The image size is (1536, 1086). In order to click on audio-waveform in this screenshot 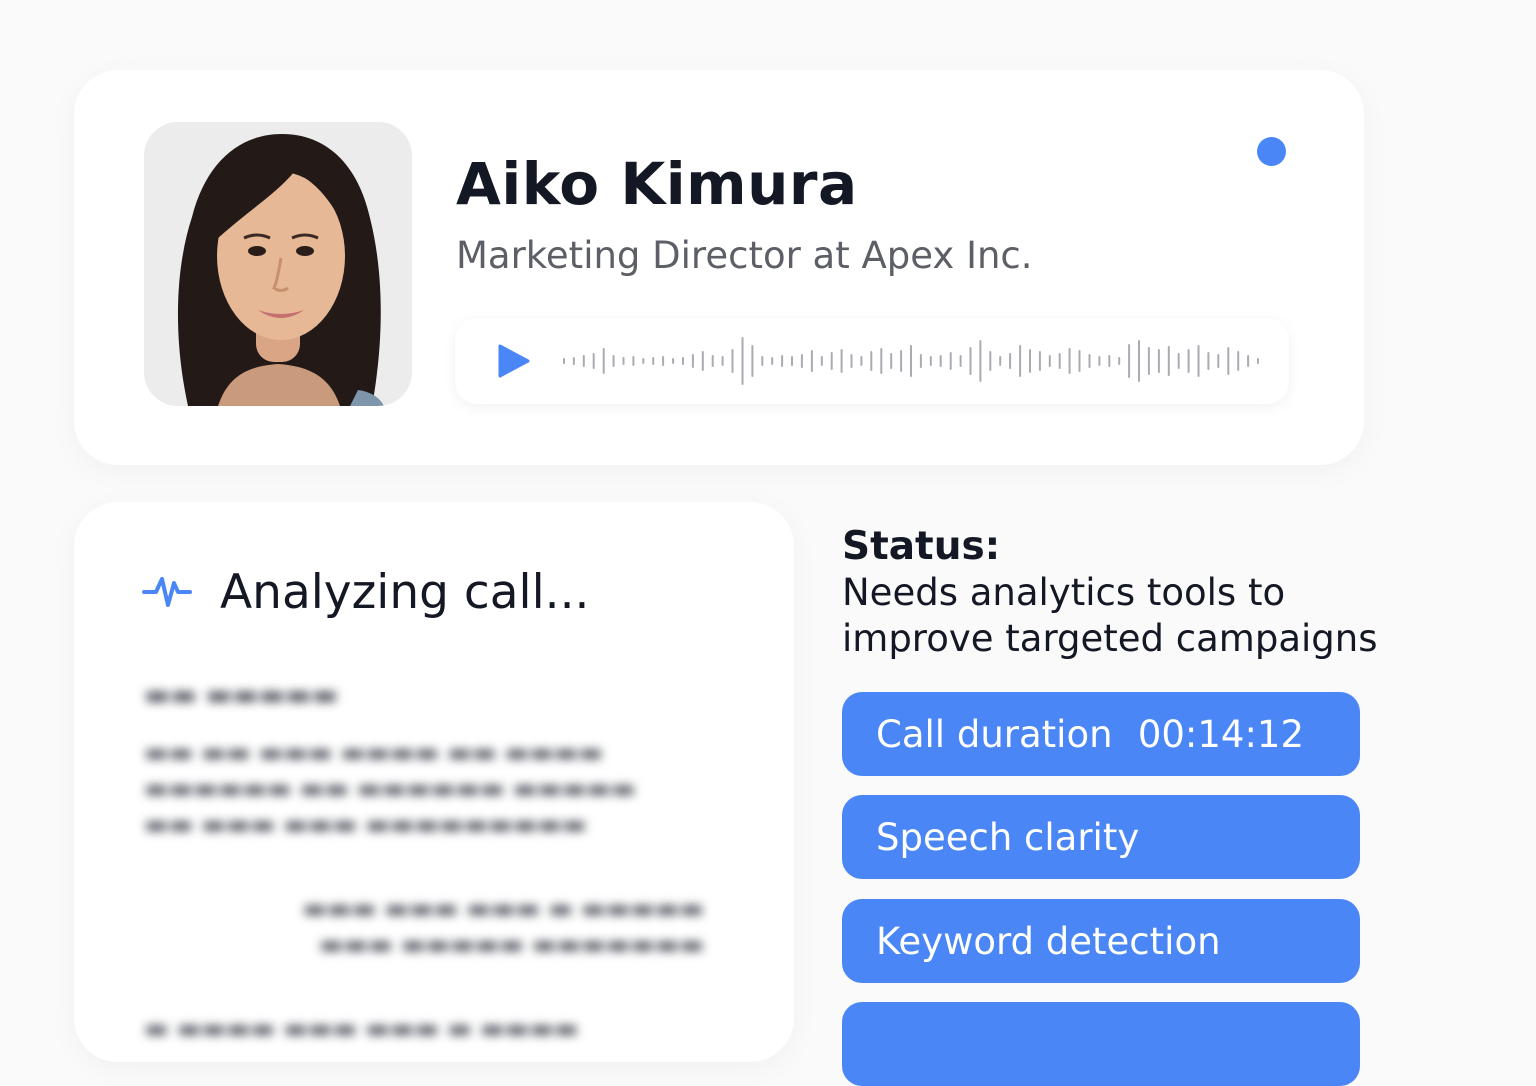, I will do `click(911, 361)`.